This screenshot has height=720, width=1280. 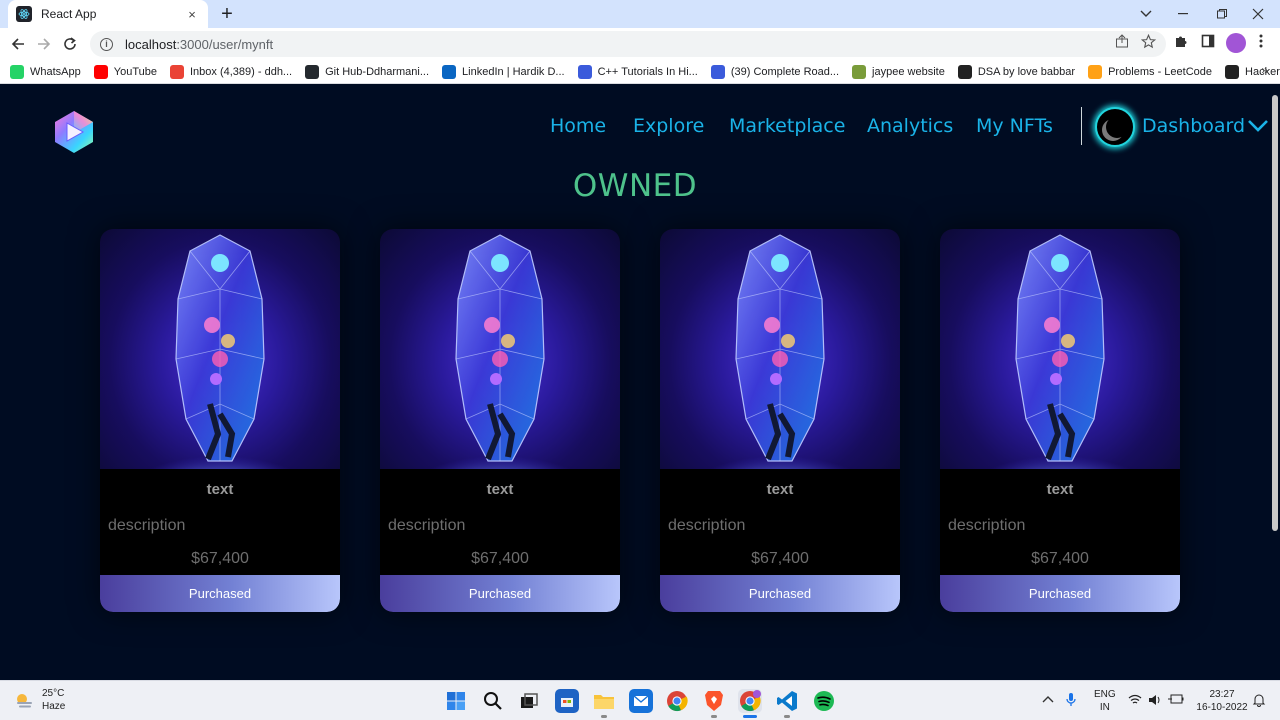 I want to click on bookmark-label: YouTube, so click(x=135, y=71).